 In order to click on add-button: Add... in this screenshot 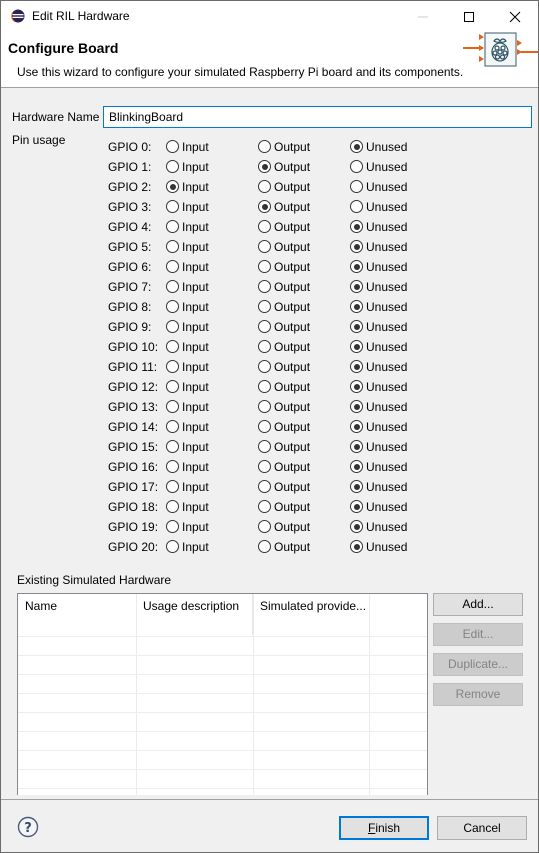, I will do `click(478, 604)`.